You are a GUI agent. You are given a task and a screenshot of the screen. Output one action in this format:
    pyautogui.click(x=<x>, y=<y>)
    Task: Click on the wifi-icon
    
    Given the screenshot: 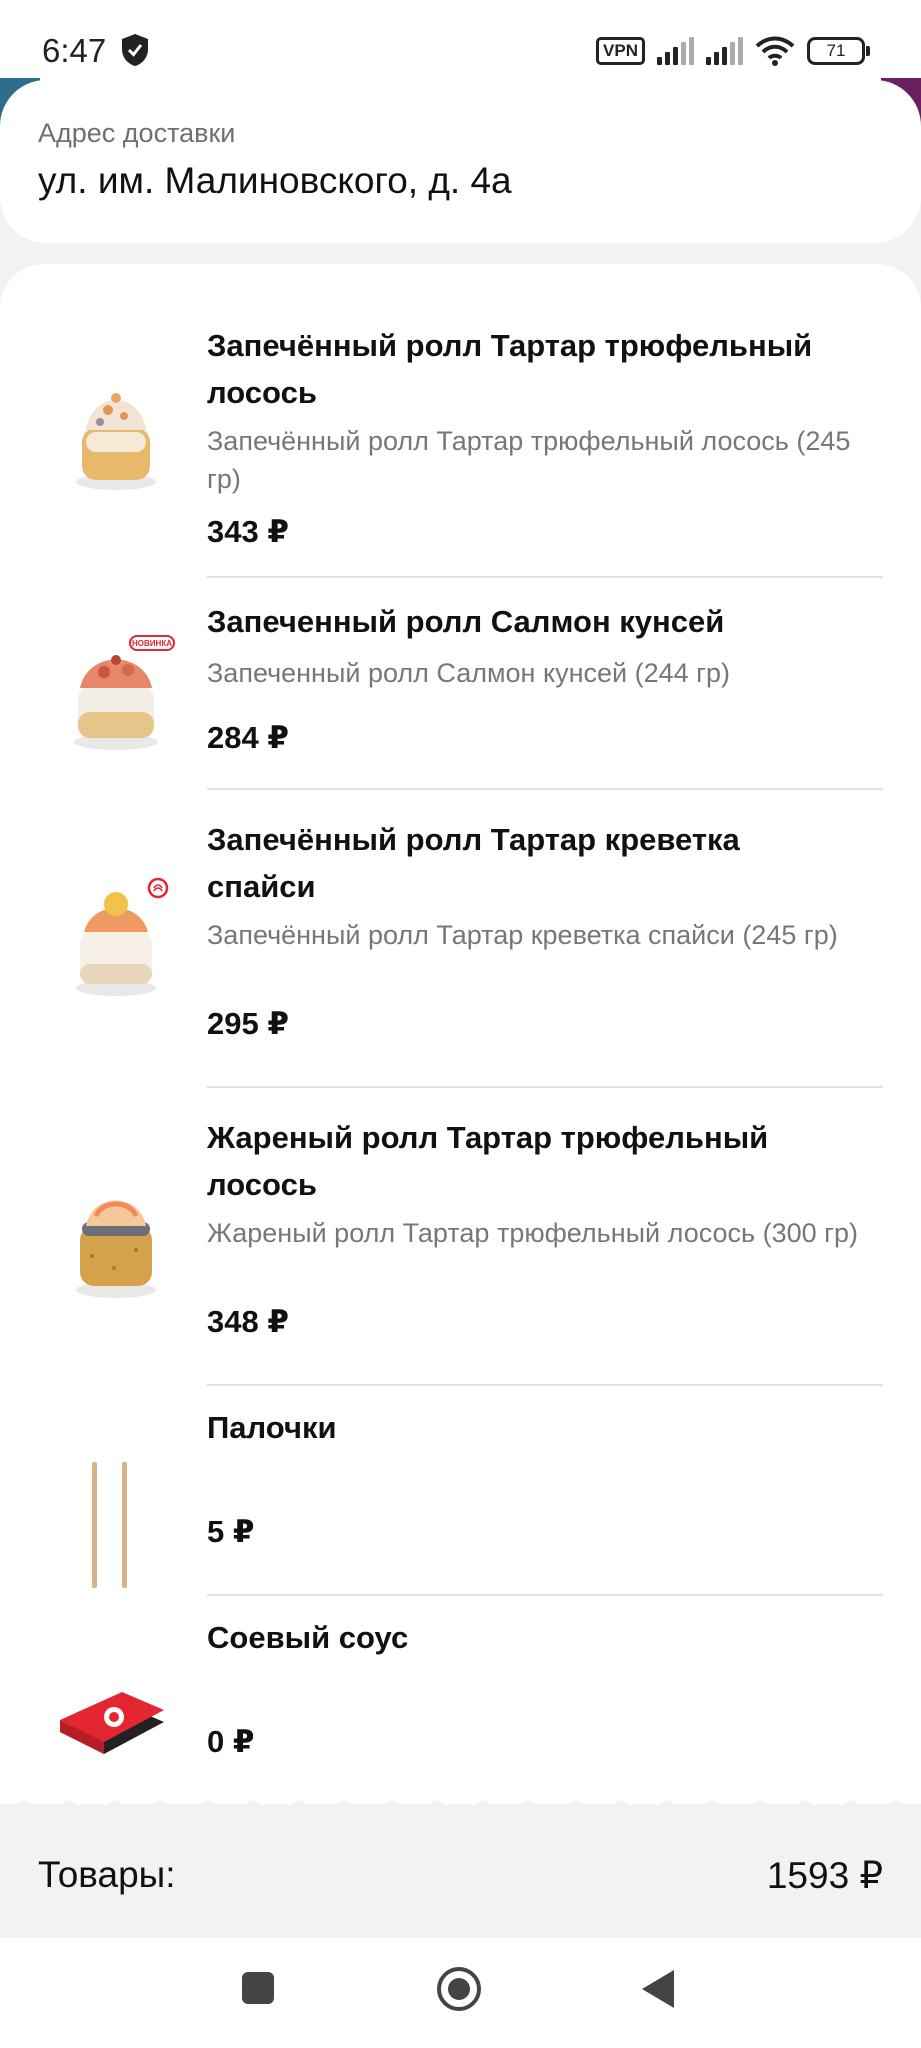 What is the action you would take?
    pyautogui.click(x=775, y=51)
    